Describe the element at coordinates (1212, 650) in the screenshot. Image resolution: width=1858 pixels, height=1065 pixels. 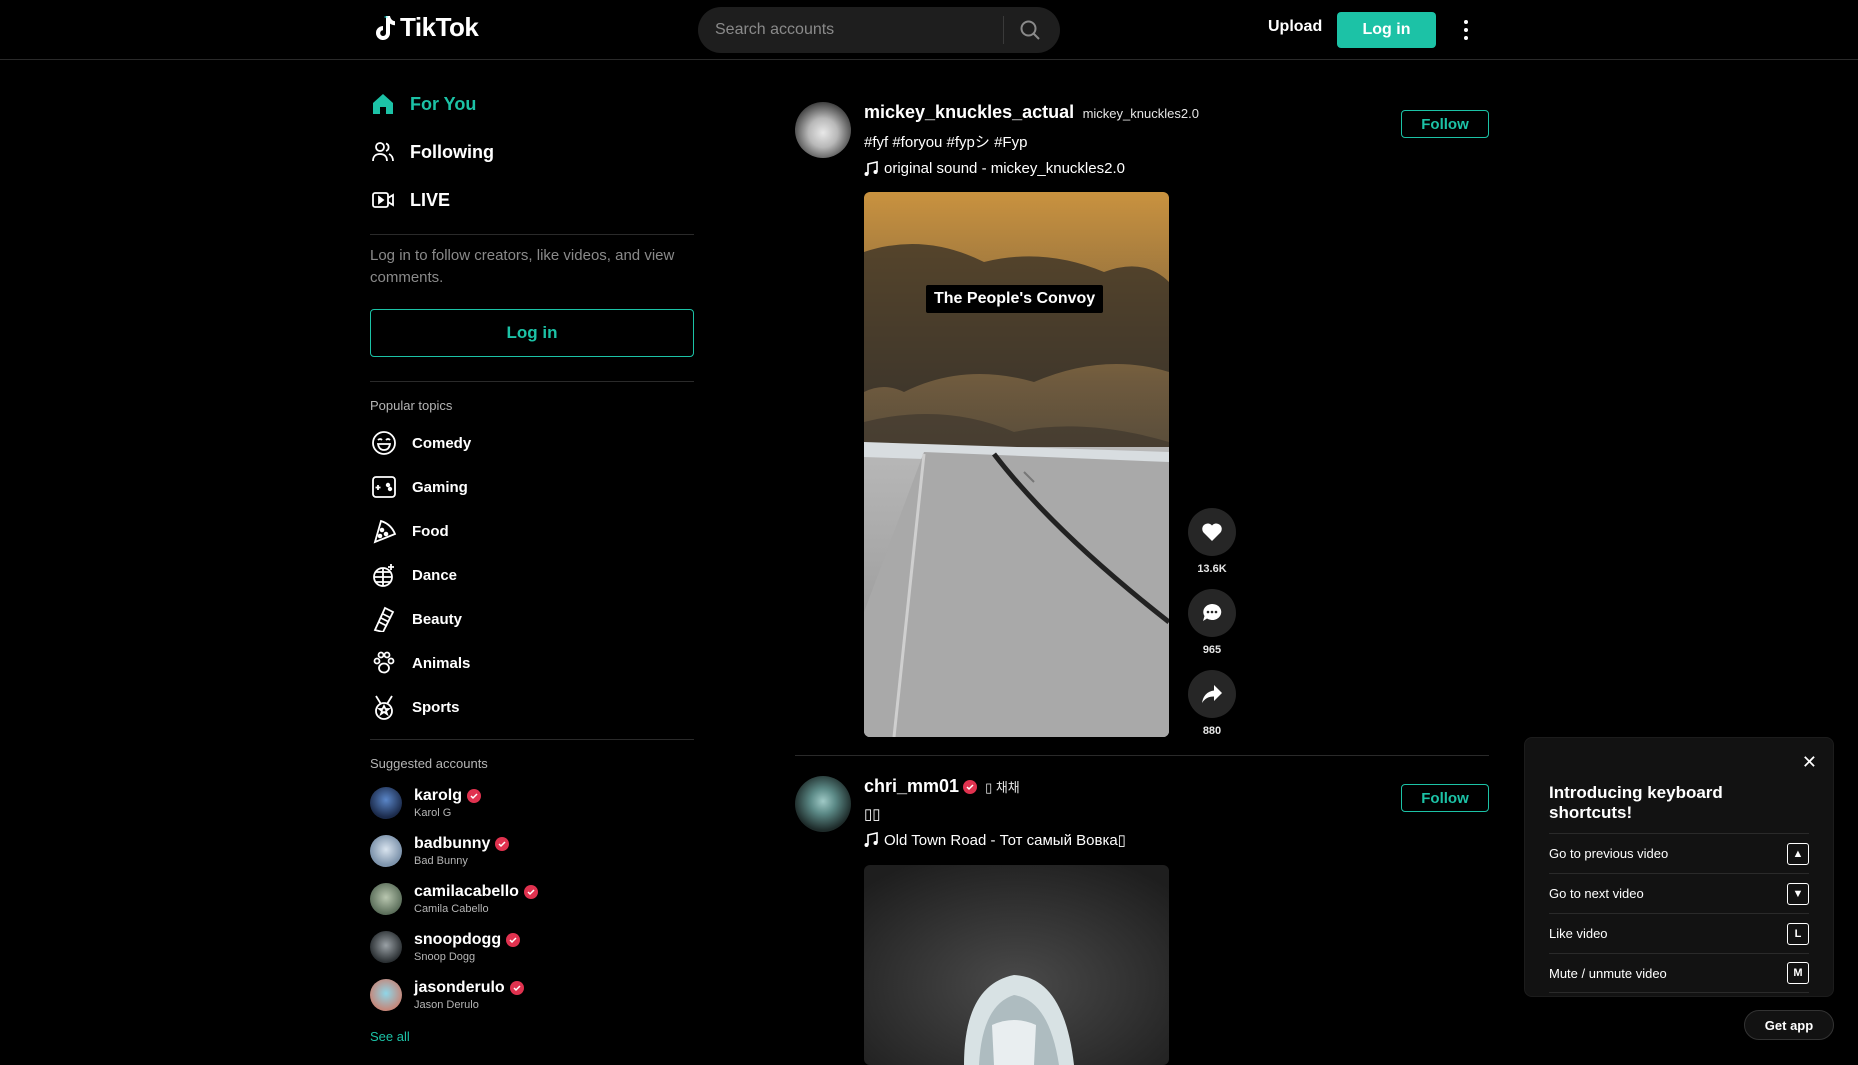
I see `comment-count: 965` at that location.